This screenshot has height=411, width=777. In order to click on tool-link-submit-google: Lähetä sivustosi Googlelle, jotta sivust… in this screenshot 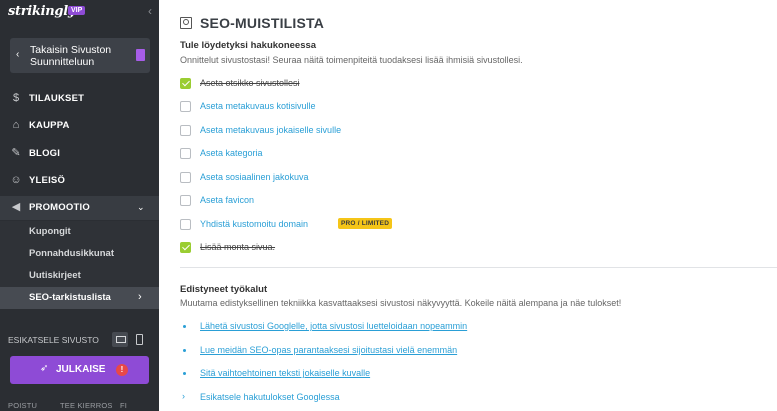, I will do `click(390, 327)`.